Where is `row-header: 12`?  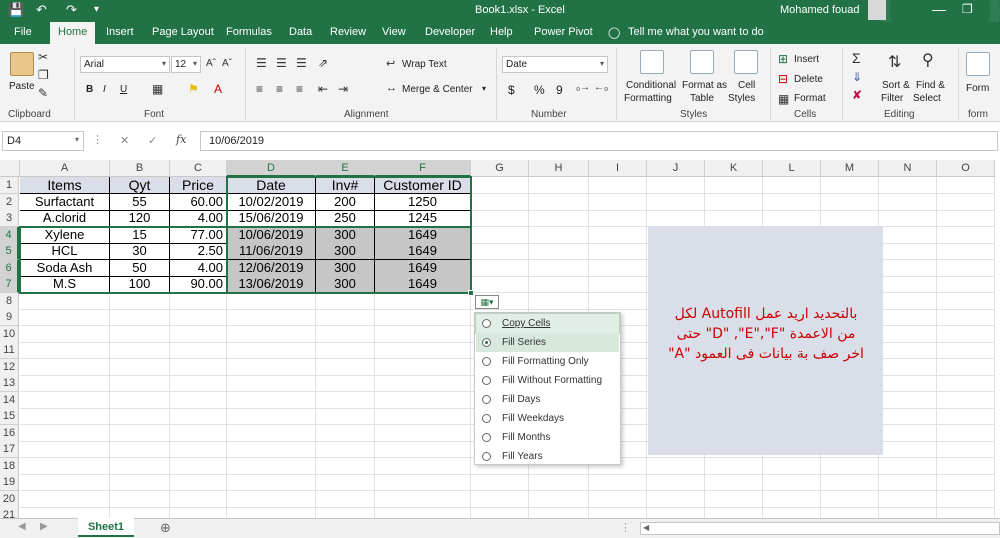
row-header: 12 is located at coordinates (9, 367).